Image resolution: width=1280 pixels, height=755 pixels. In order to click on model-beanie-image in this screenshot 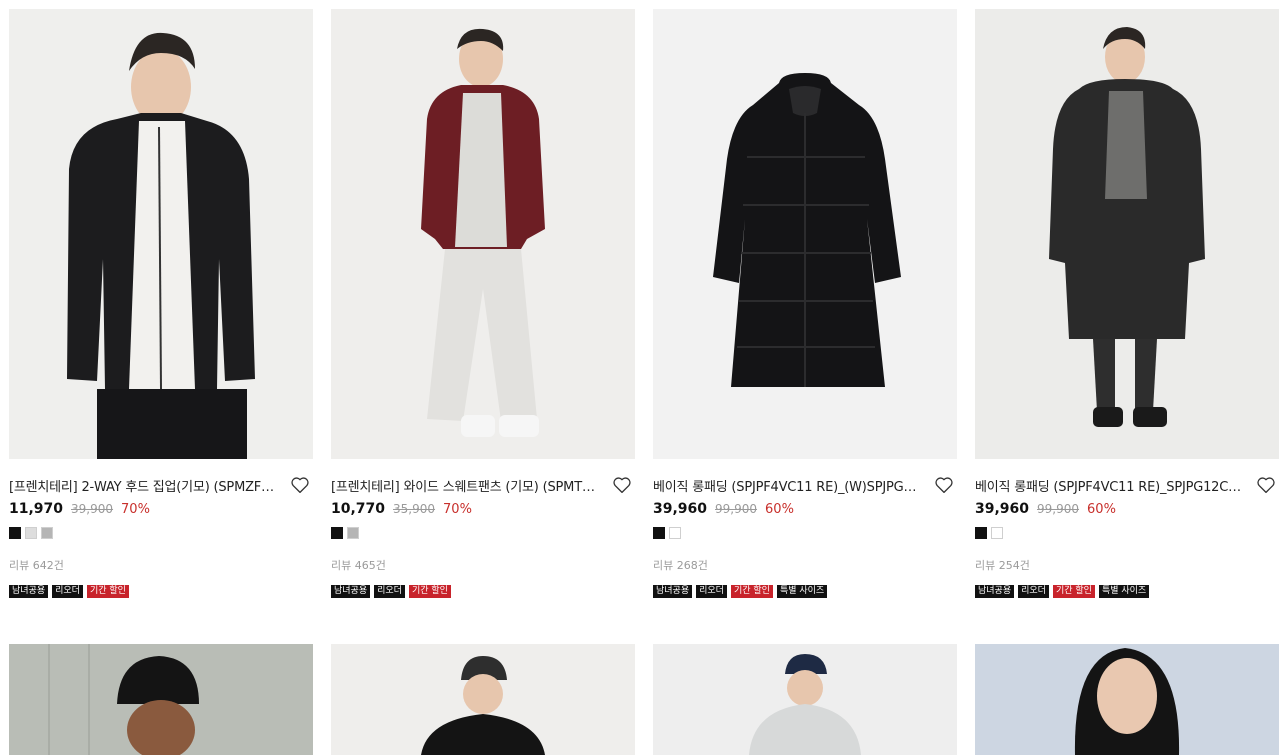, I will do `click(161, 699)`.